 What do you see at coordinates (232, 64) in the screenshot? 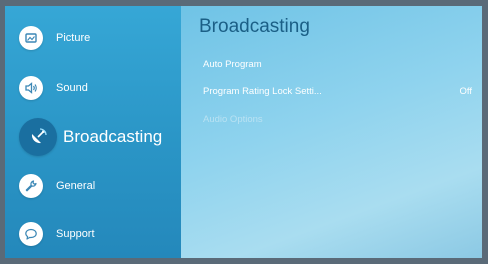
I see `menu-item-label: Auto Program` at bounding box center [232, 64].